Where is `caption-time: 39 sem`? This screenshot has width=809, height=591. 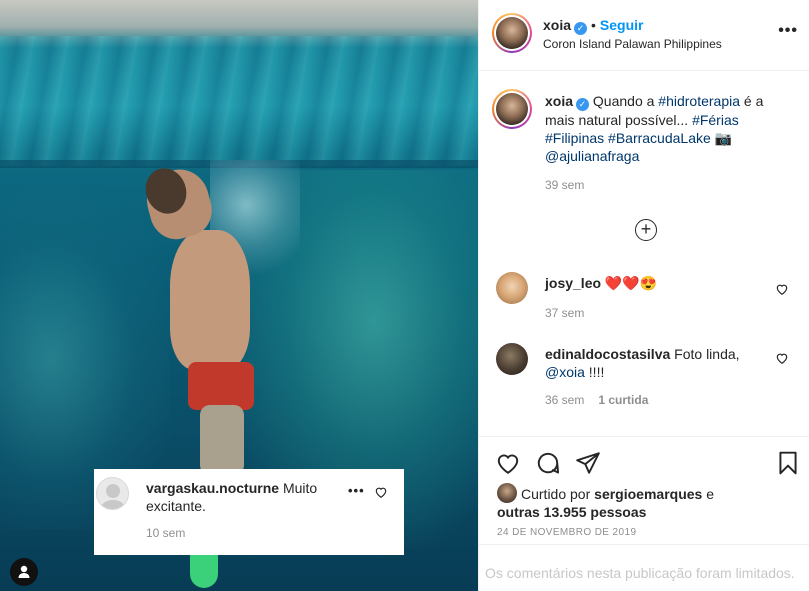
caption-time: 39 sem is located at coordinates (564, 185).